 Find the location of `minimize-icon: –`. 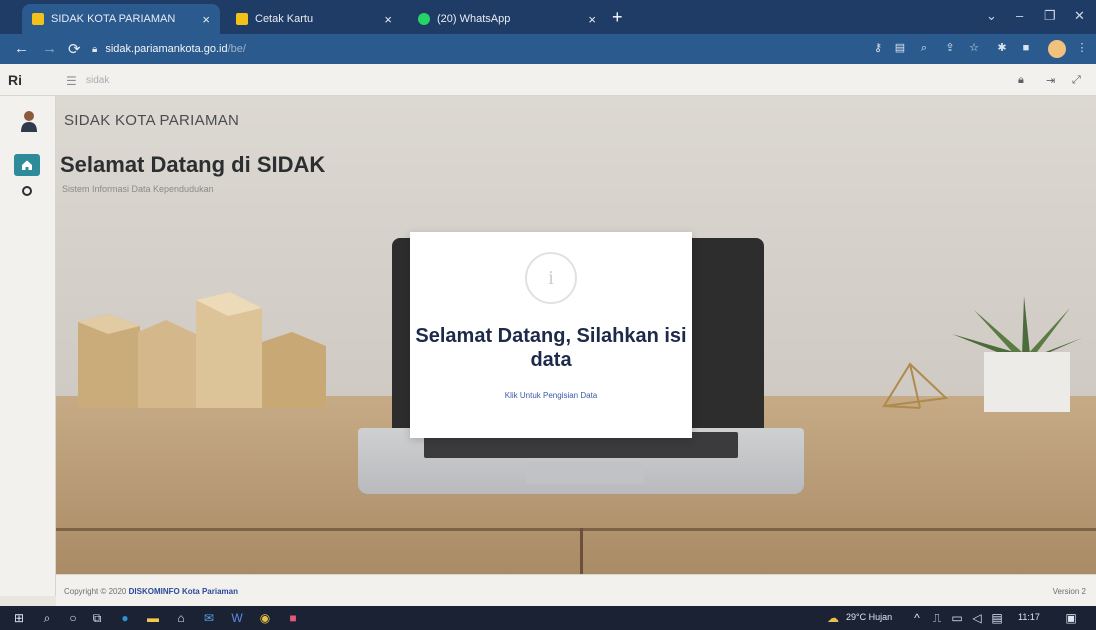

minimize-icon: – is located at coordinates (1019, 15).